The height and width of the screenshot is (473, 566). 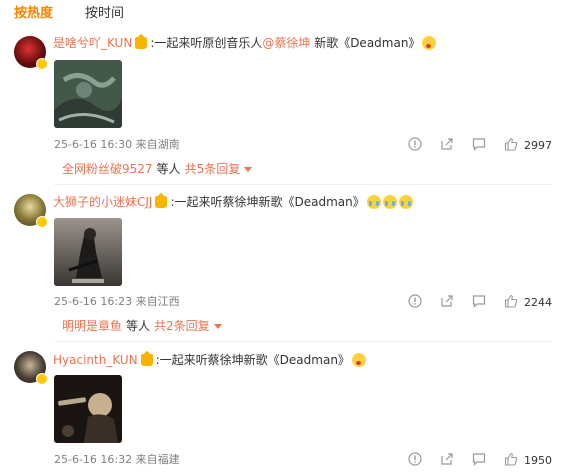 I want to click on comment-actions: 1950, so click(x=472, y=460).